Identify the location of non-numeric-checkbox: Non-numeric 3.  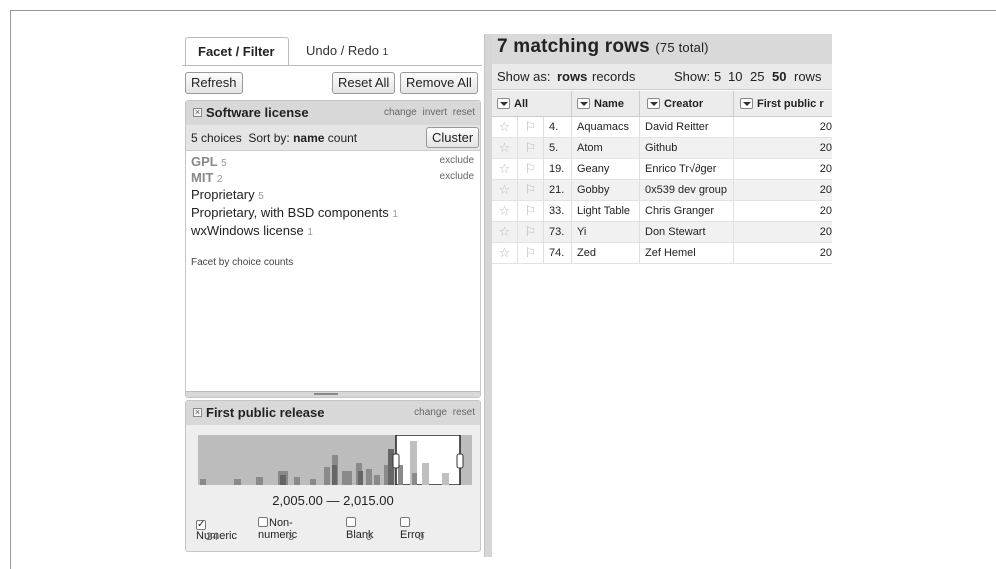
(277, 530).